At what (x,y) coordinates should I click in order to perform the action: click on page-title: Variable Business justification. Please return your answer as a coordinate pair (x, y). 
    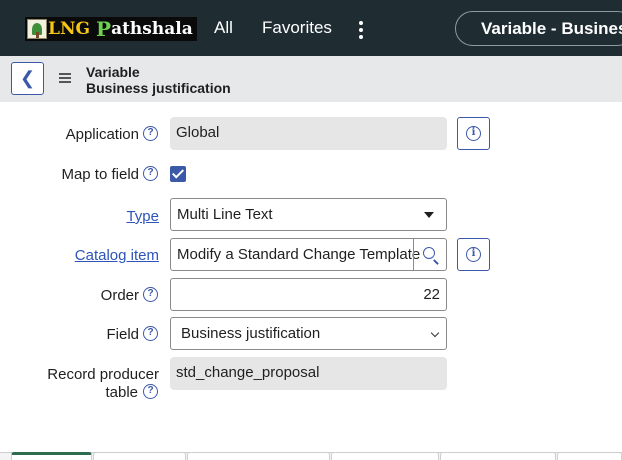
    Looking at the image, I should click on (158, 80).